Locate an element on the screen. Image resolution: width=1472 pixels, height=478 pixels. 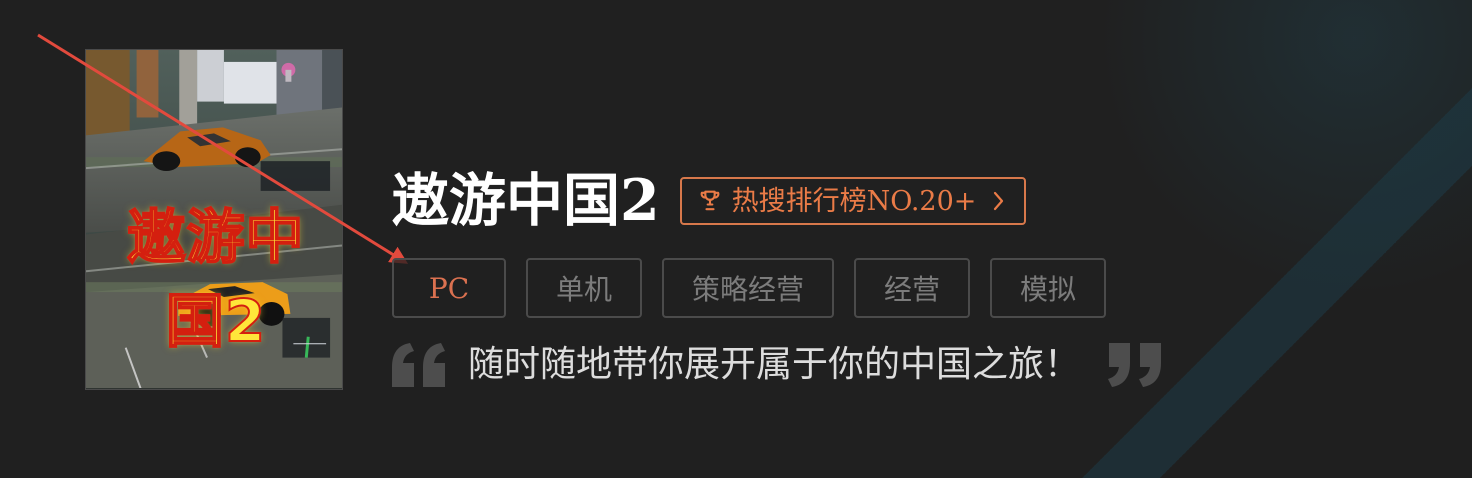
ranking-badge: 热搜排行榜NO.20+ is located at coordinates (853, 201).